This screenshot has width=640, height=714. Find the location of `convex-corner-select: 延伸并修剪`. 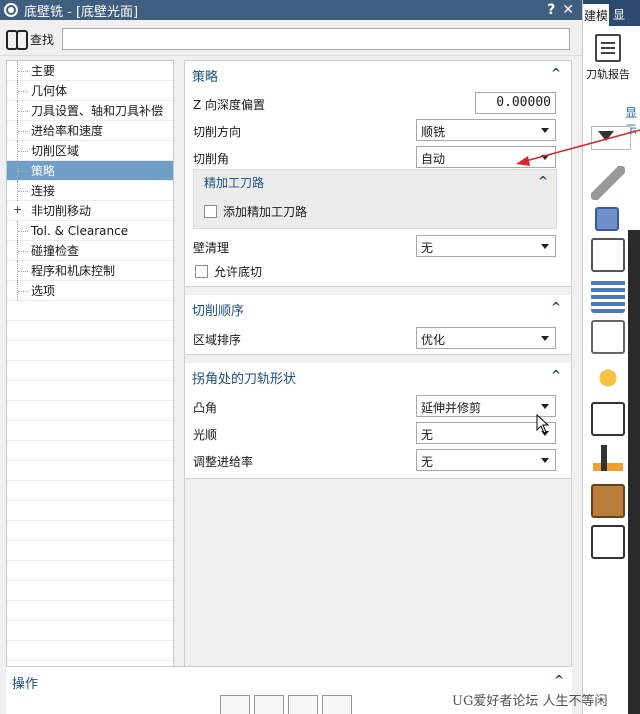

convex-corner-select: 延伸并修剪 is located at coordinates (486, 406).